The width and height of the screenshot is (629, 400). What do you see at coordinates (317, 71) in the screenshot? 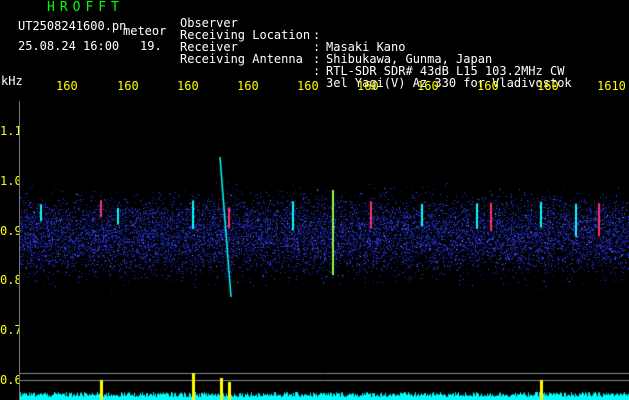
I see `info-colon: :` at bounding box center [317, 71].